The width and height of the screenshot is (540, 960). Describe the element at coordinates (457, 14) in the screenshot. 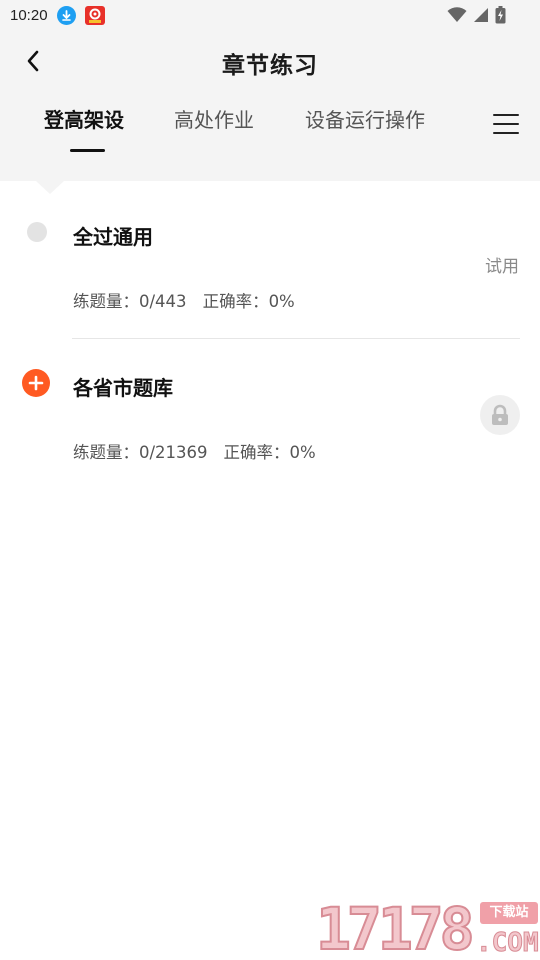

I see `wifi-icon` at that location.